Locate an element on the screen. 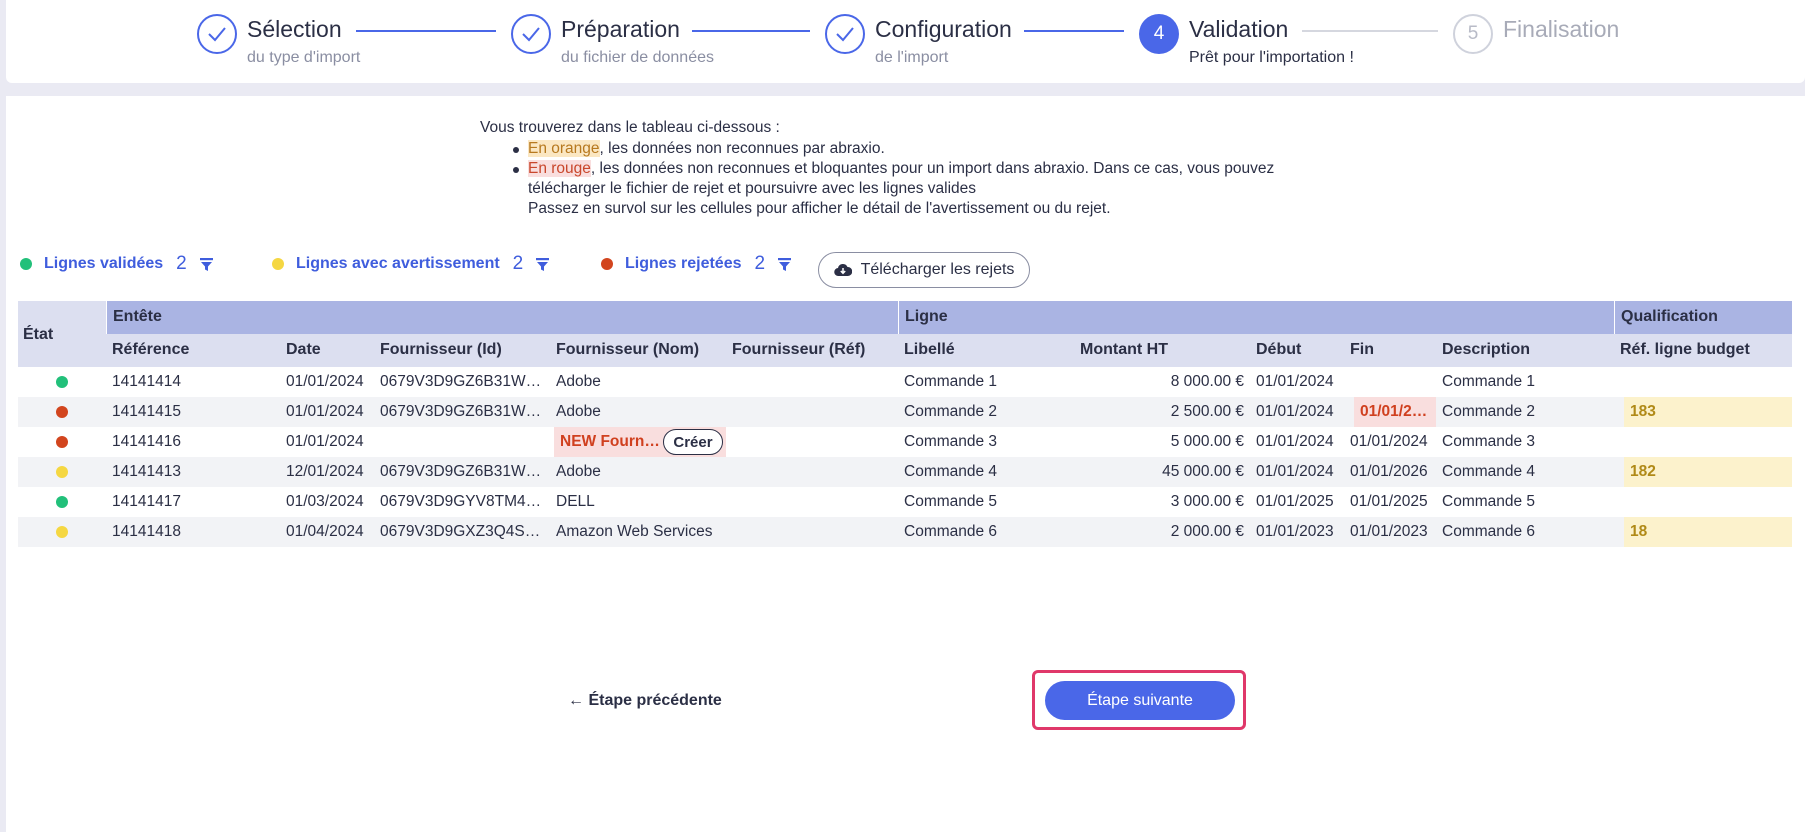 This screenshot has height=832, width=1805. step-subtitle: Prêt pour l'importation ! is located at coordinates (1271, 57).